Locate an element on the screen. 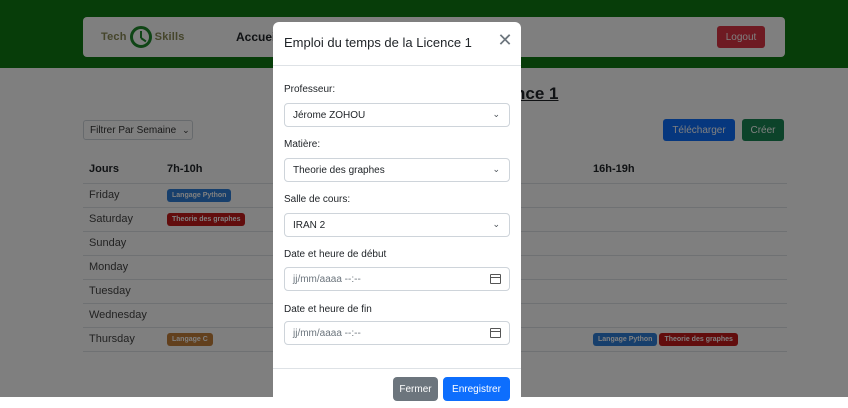 This screenshot has height=408, width=848. modal-footer: Fermer Enregistrer is located at coordinates (397, 388).